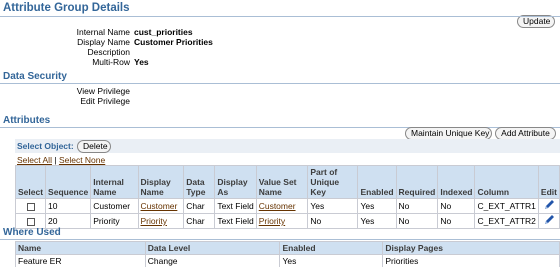 Image resolution: width=560 pixels, height=267 pixels. I want to click on col-column: Column, so click(506, 182).